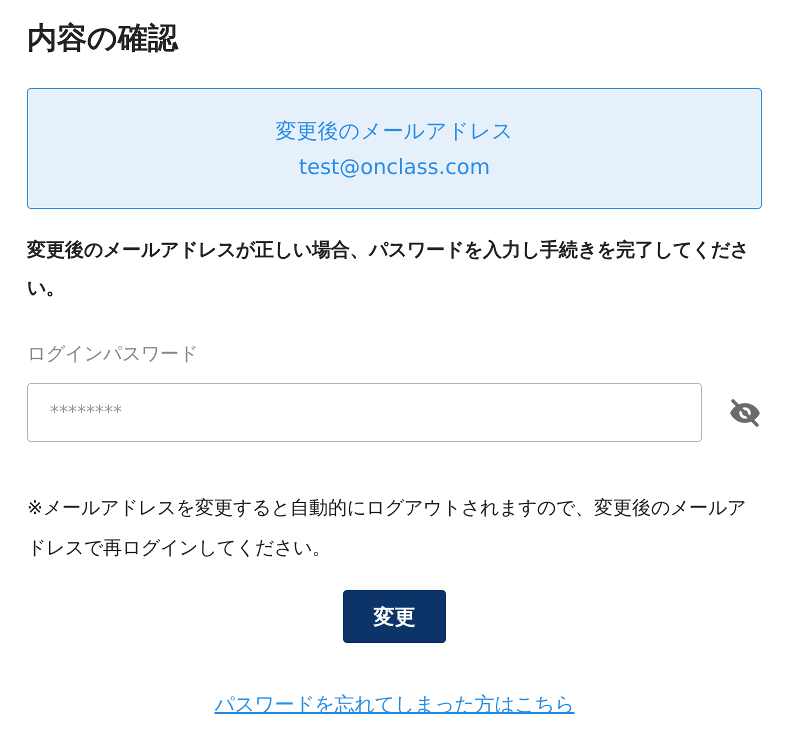 This screenshot has height=750, width=799. I want to click on field-label: ログインパスワード, so click(113, 354).